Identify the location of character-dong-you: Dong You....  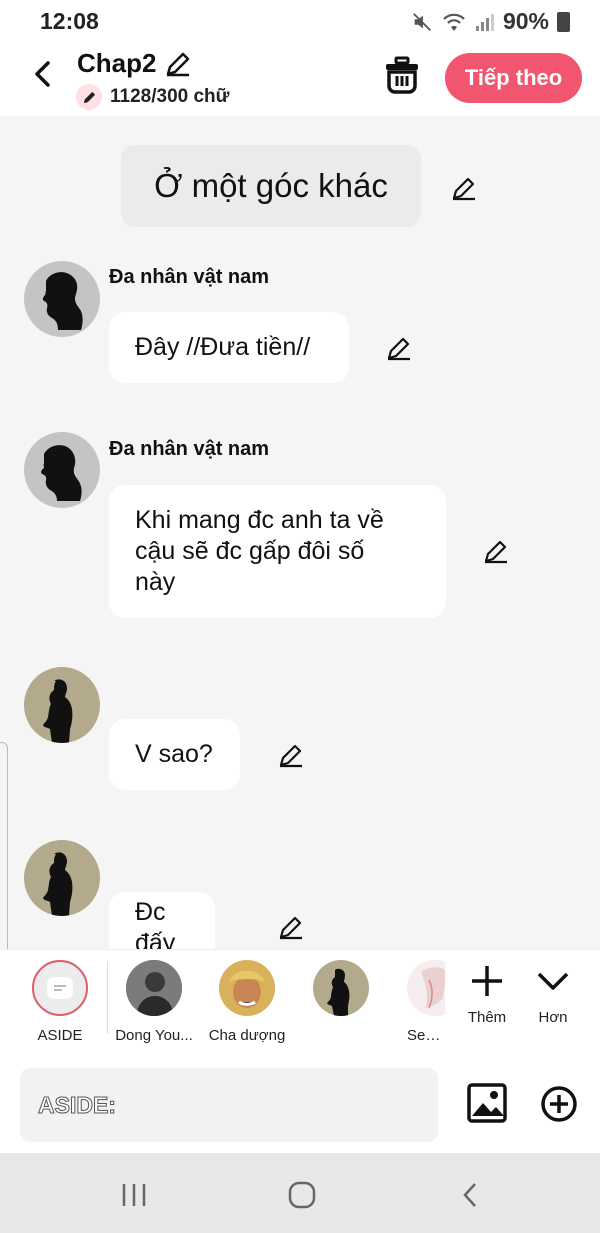
(154, 1002).